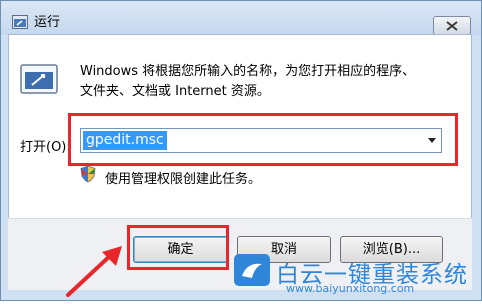 The width and height of the screenshot is (482, 304). What do you see at coordinates (252, 272) in the screenshot?
I see `watermark-logo-icon` at bounding box center [252, 272].